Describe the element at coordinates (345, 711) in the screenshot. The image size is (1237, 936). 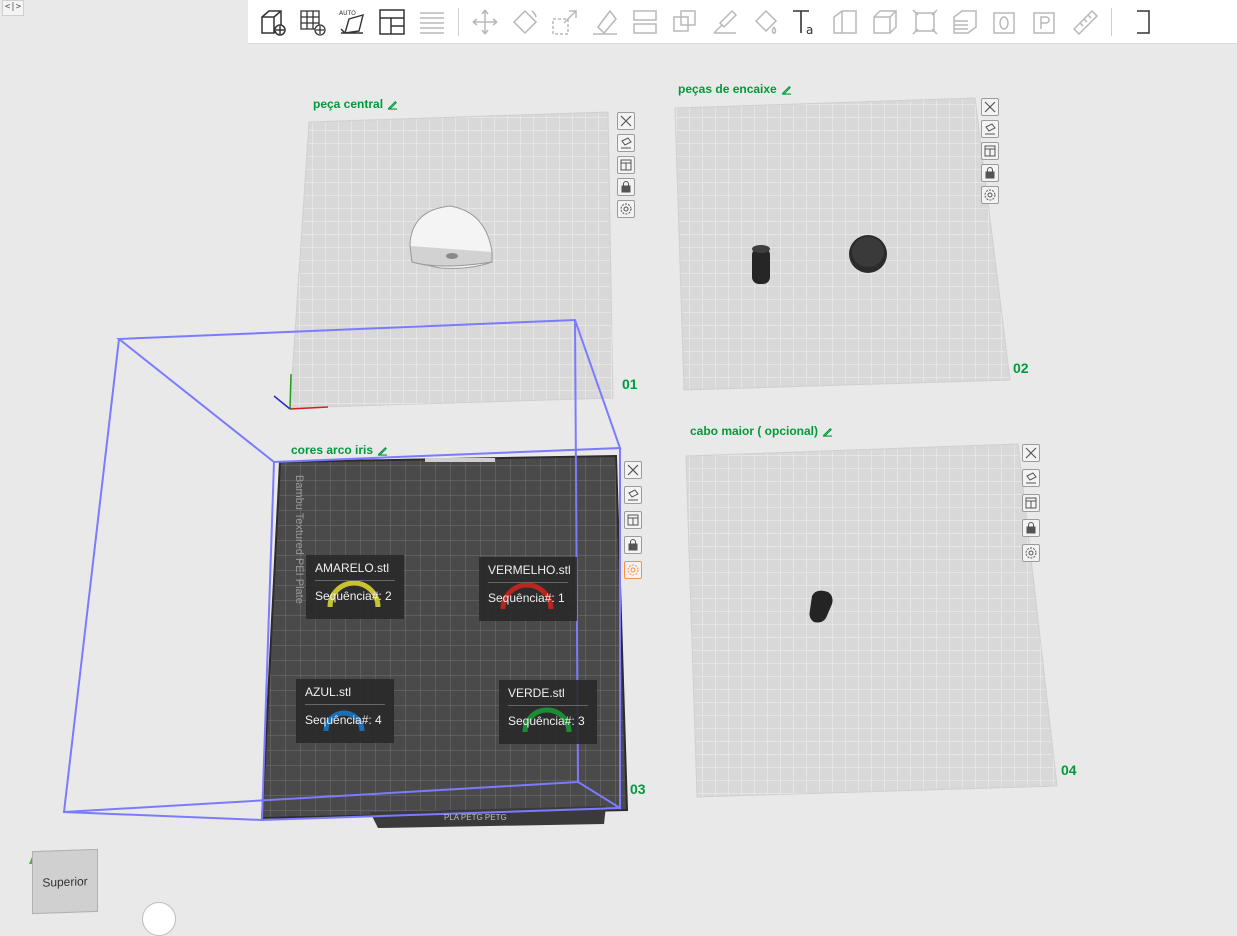
I see `object-label-azul: AZUL.stl Sequência#: 4` at that location.